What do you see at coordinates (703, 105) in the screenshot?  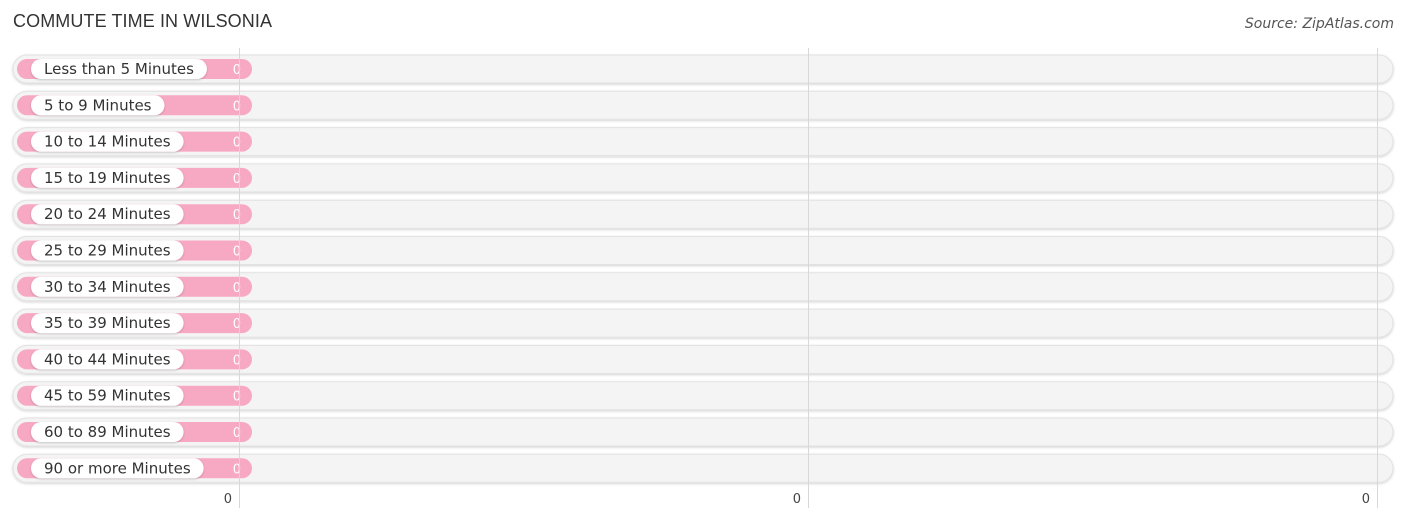 I see `bar-row: 5 to 9 Minutes 0` at bounding box center [703, 105].